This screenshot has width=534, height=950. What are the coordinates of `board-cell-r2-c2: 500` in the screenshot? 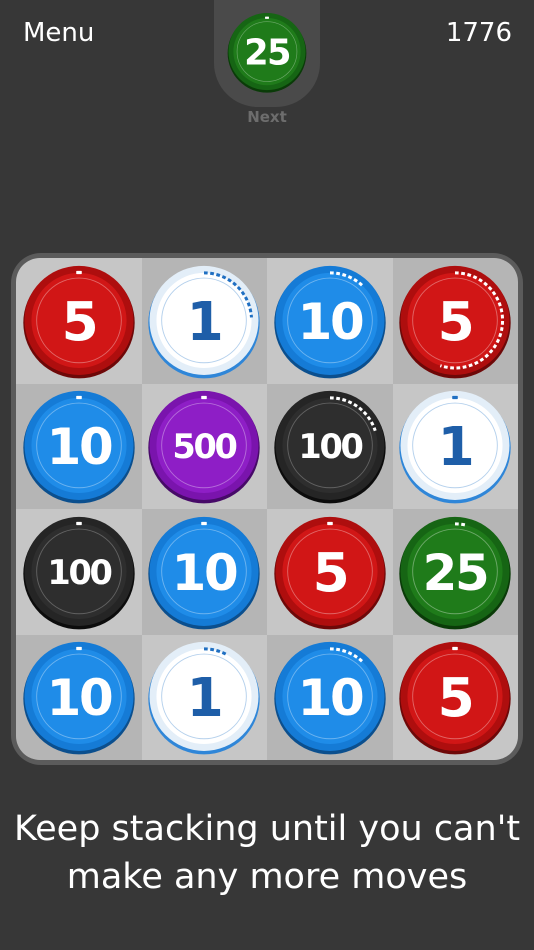 It's located at (204, 446).